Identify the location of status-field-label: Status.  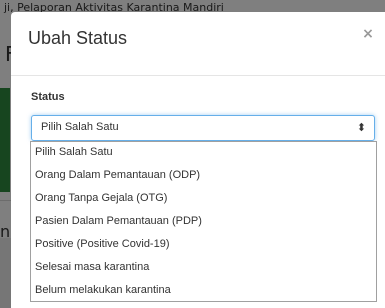
(48, 97).